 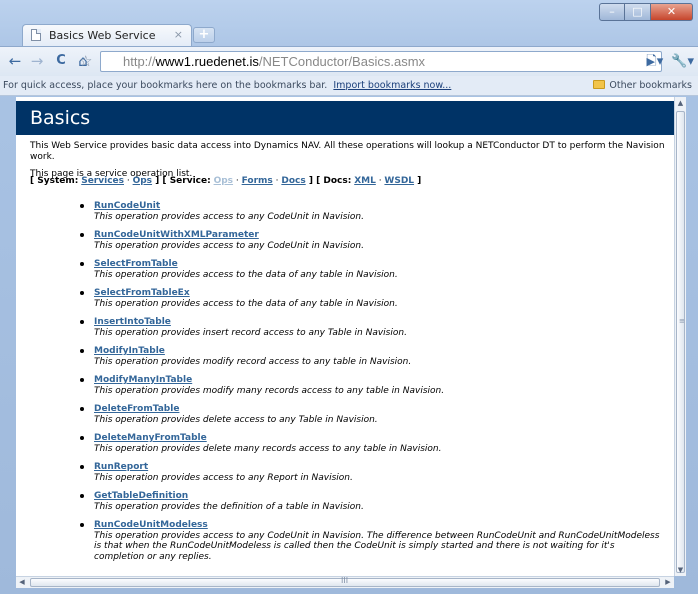 I want to click on tab-strip: Basics Web Service × + – □ ✕, so click(x=349, y=23).